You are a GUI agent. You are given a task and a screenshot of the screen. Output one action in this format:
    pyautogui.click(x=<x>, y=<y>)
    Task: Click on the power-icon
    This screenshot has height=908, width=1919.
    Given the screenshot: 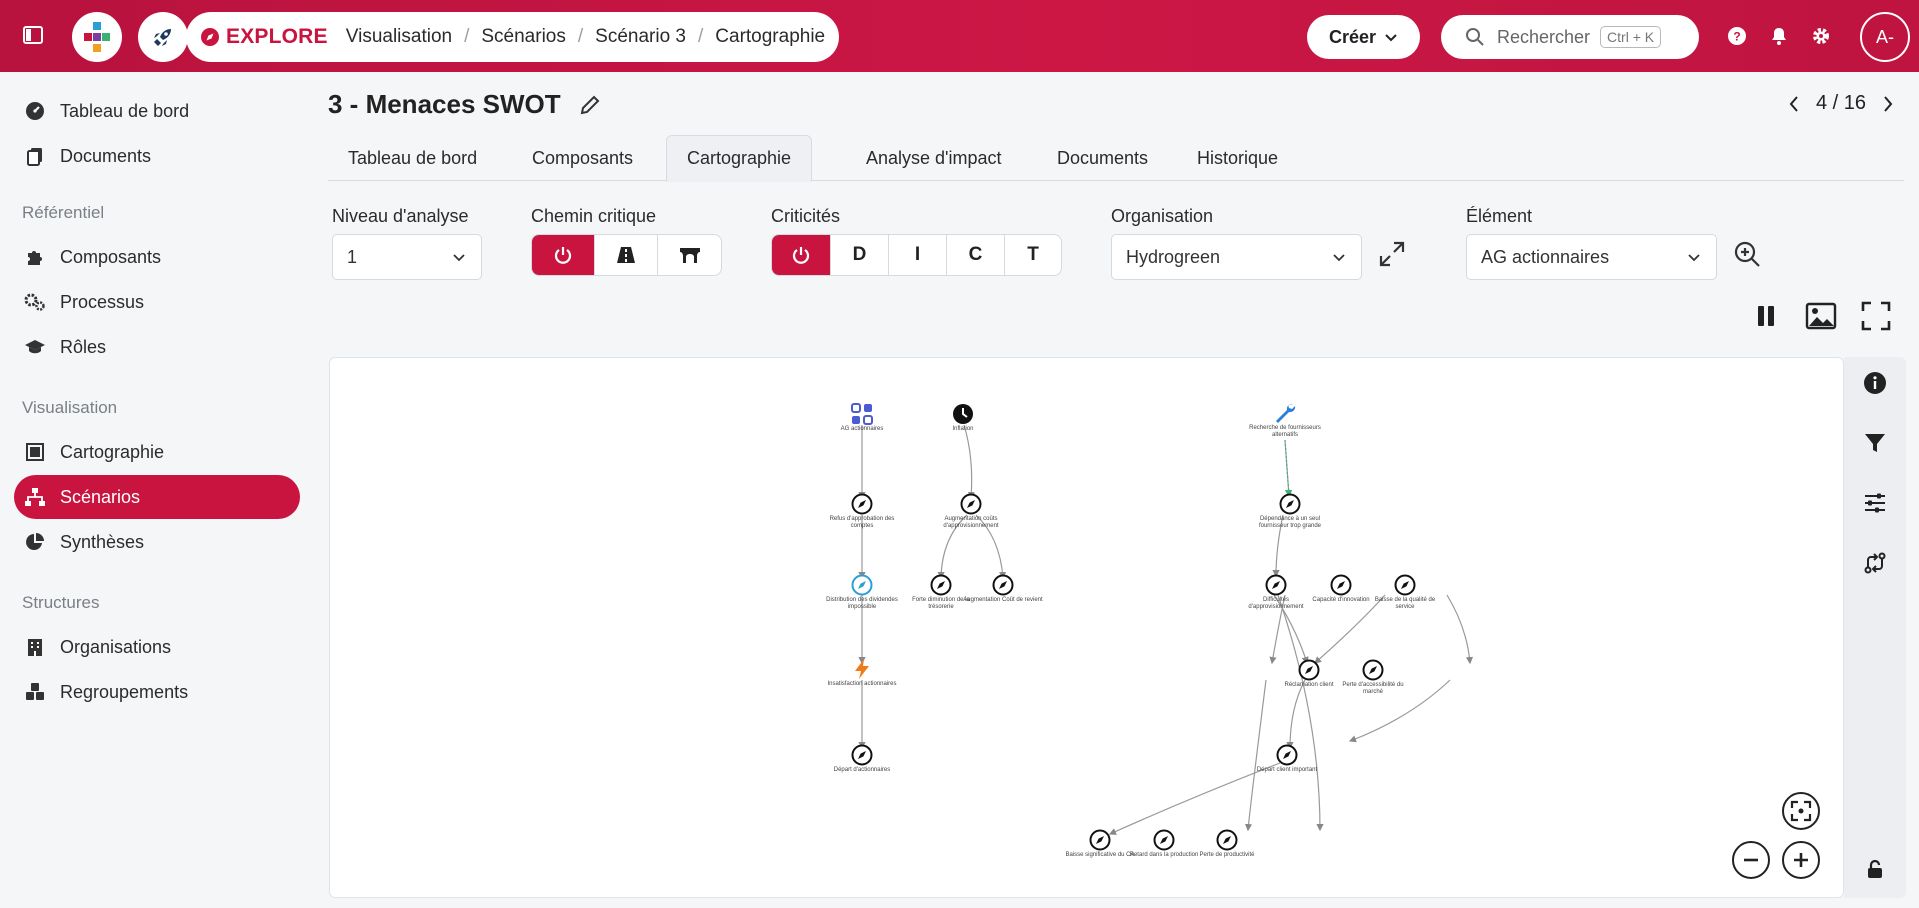 What is the action you would take?
    pyautogui.click(x=801, y=255)
    